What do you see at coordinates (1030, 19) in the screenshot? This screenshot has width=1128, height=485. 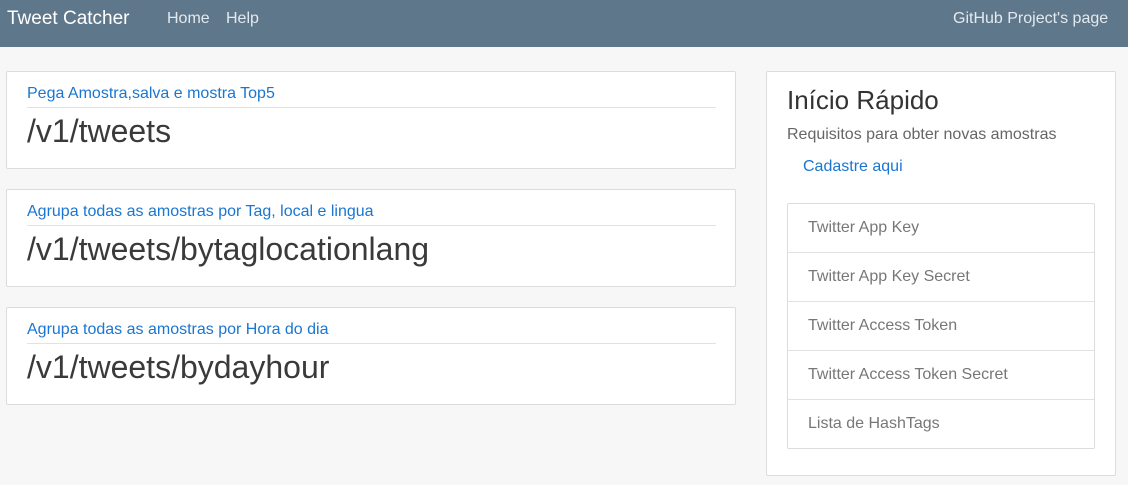 I see `github-project-link: GitHub Project's page` at bounding box center [1030, 19].